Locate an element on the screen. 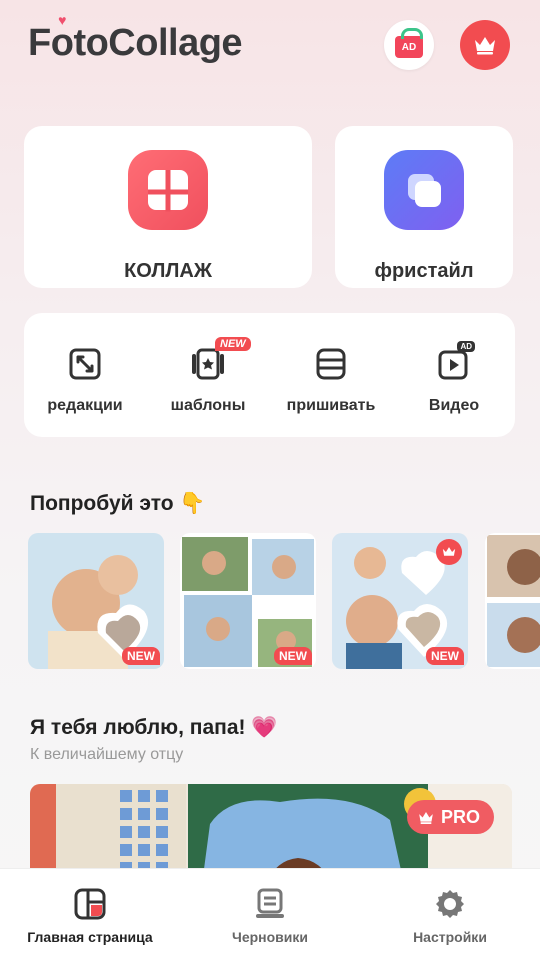  ad-gift-button: AD is located at coordinates (409, 45).